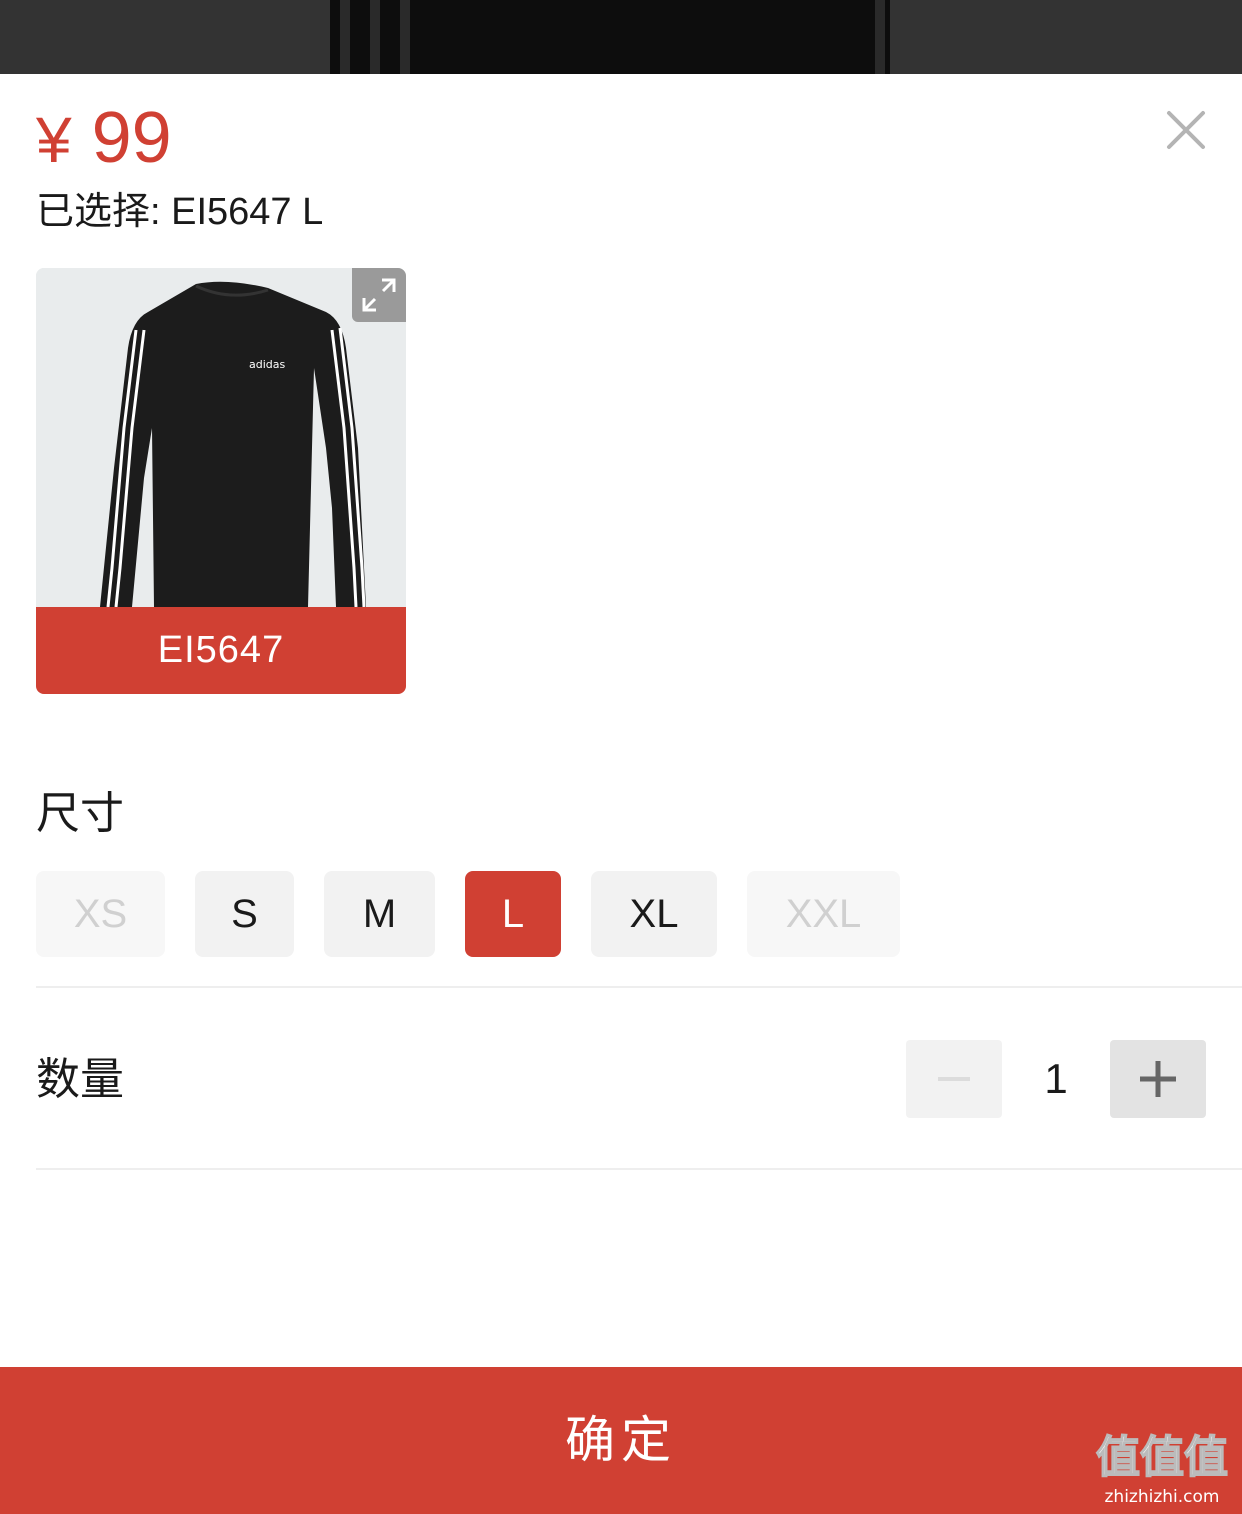  I want to click on variant-option-card: adidas EI5647, so click(221, 481).